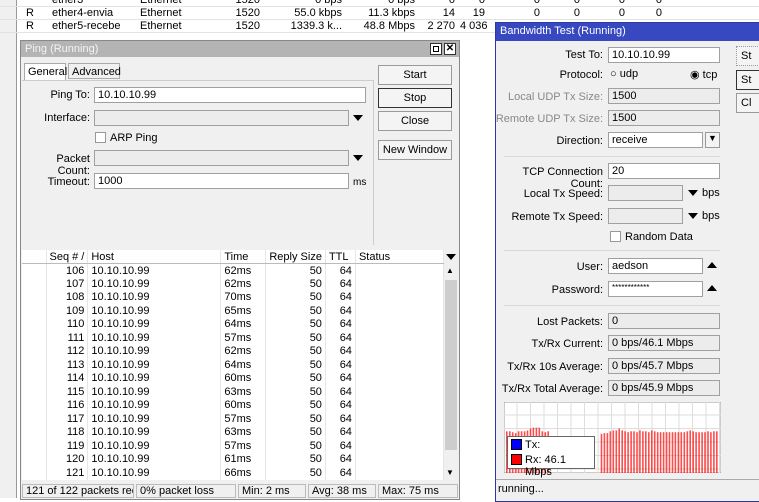 The image size is (759, 502). What do you see at coordinates (712, 265) in the screenshot?
I see `user-collapse-icon` at bounding box center [712, 265].